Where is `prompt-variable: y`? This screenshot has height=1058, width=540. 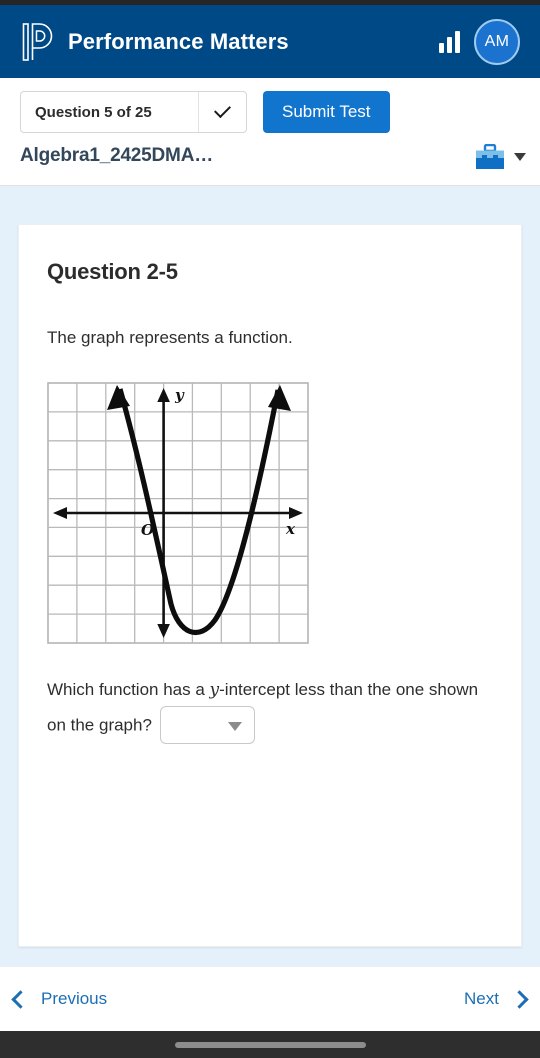 prompt-variable: y is located at coordinates (214, 689).